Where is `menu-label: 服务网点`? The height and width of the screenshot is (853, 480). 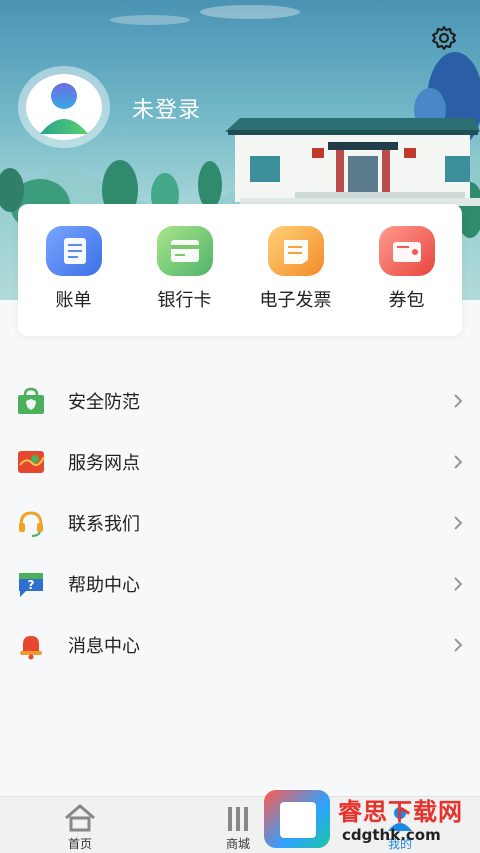 menu-label: 服务网点 is located at coordinates (104, 463).